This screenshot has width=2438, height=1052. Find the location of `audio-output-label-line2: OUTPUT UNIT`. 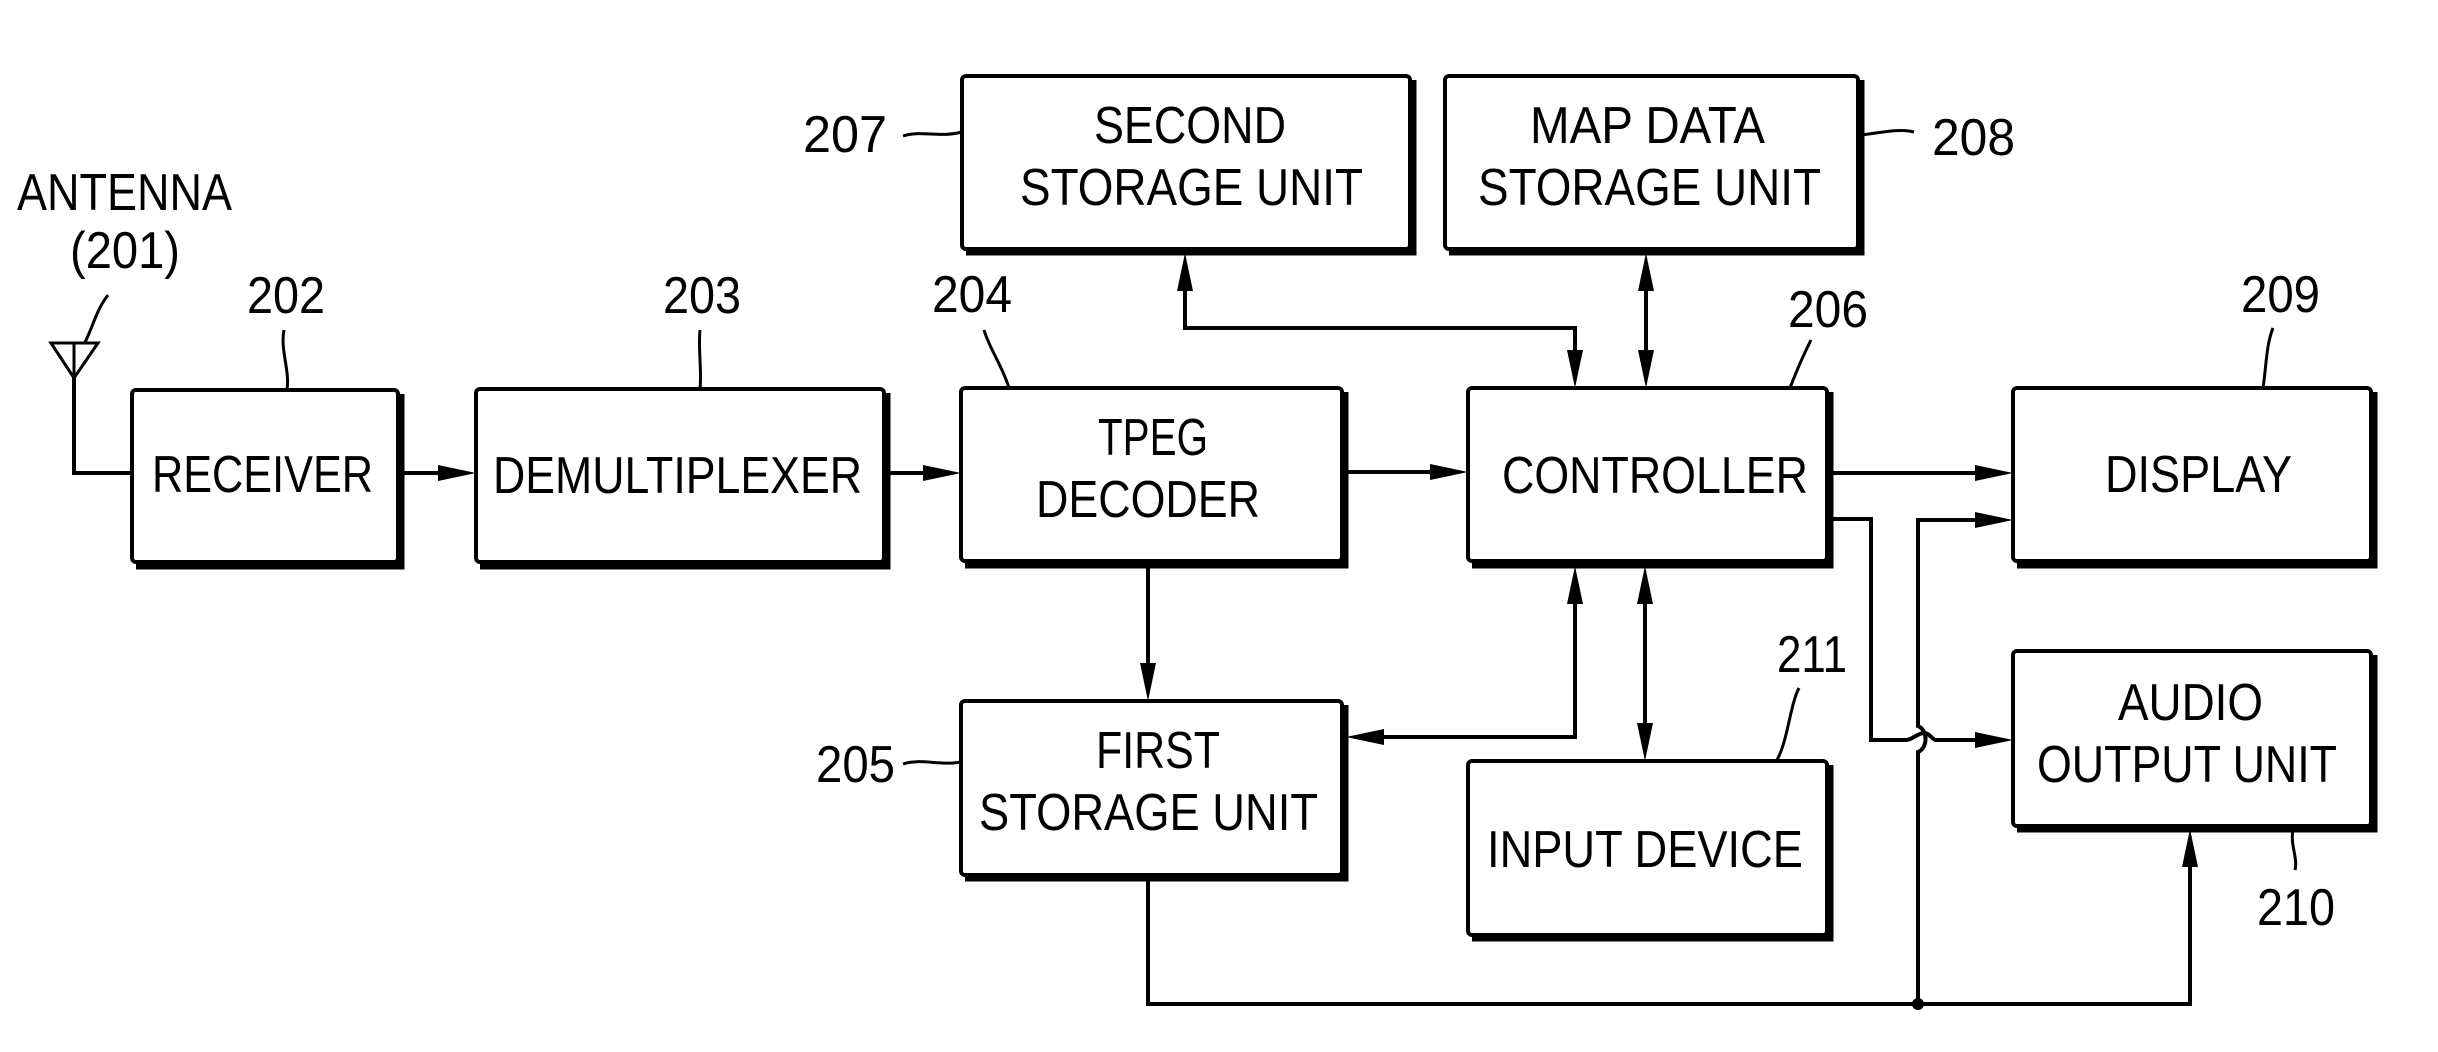

audio-output-label-line2: OUTPUT UNIT is located at coordinates (2187, 765).